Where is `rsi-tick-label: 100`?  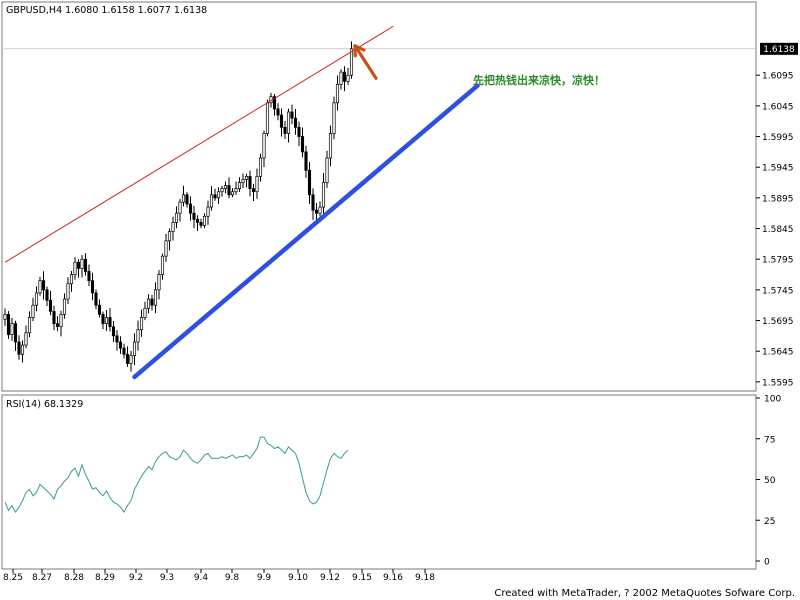 rsi-tick-label: 100 is located at coordinates (772, 400).